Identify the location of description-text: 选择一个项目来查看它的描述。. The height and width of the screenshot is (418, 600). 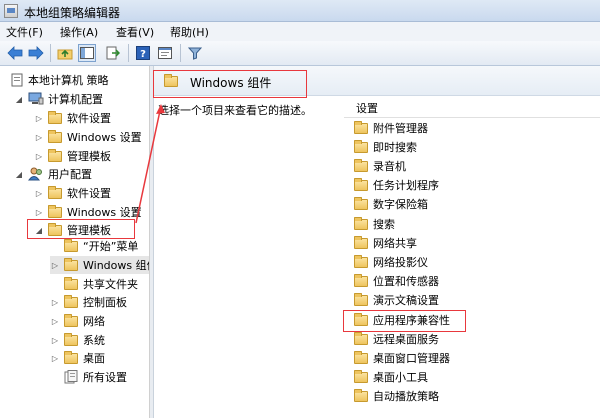
(235, 110).